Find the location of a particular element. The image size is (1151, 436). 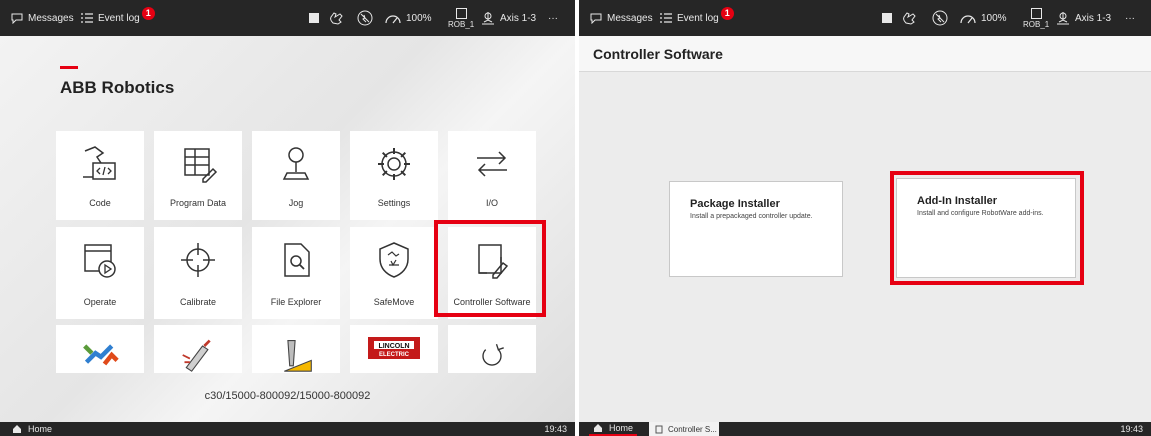

tile-weld-torch is located at coordinates (198, 349).